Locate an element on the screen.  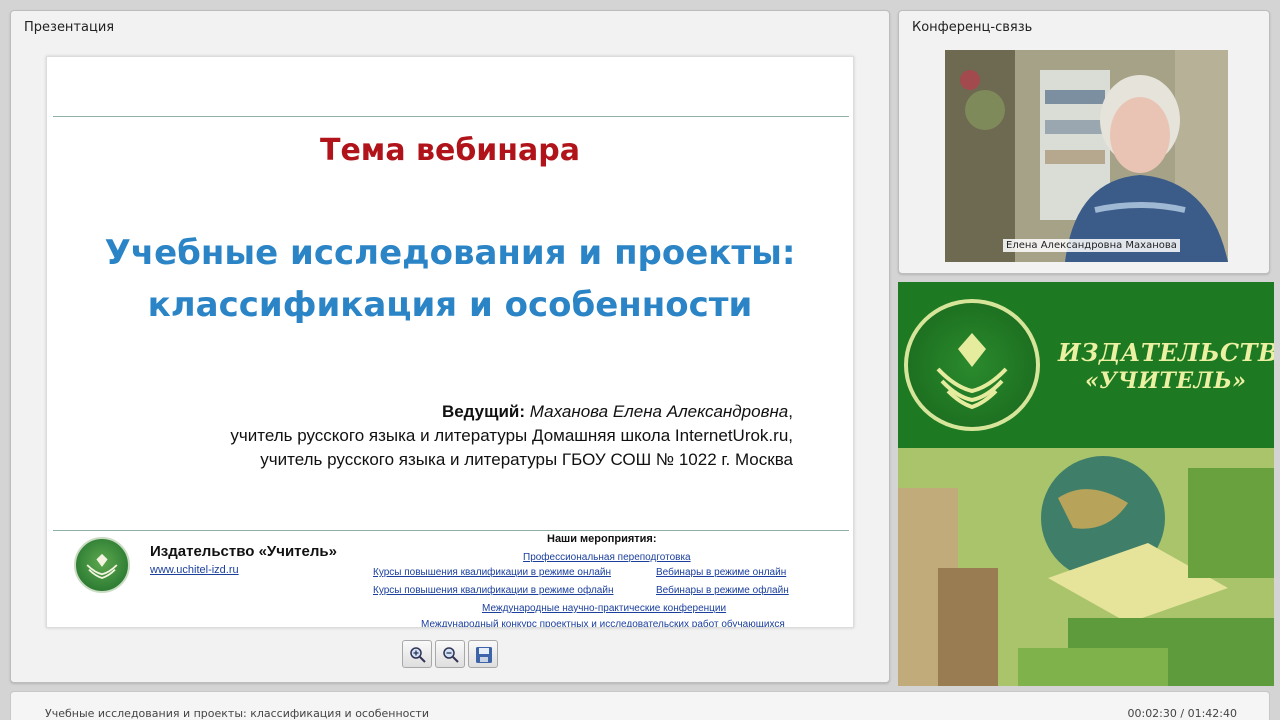
host-name: Маханова Елена Александровна is located at coordinates (659, 411).